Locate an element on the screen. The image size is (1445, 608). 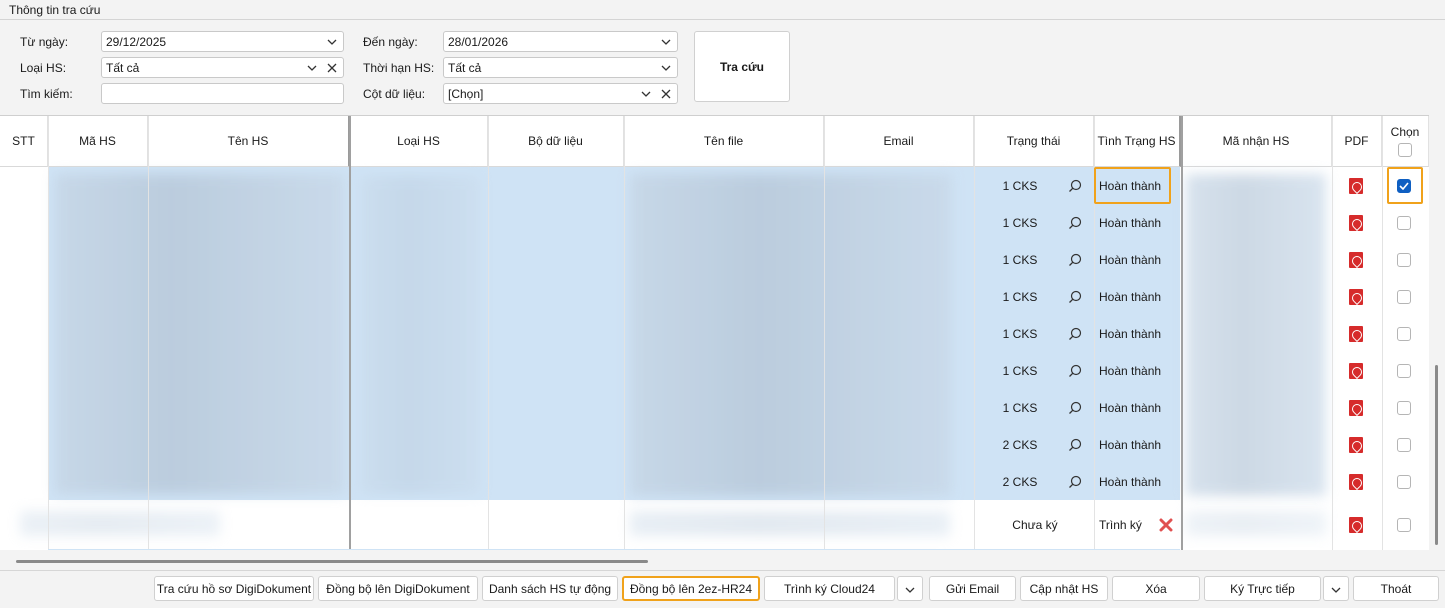
cloud24-dropdown-button is located at coordinates (910, 588).